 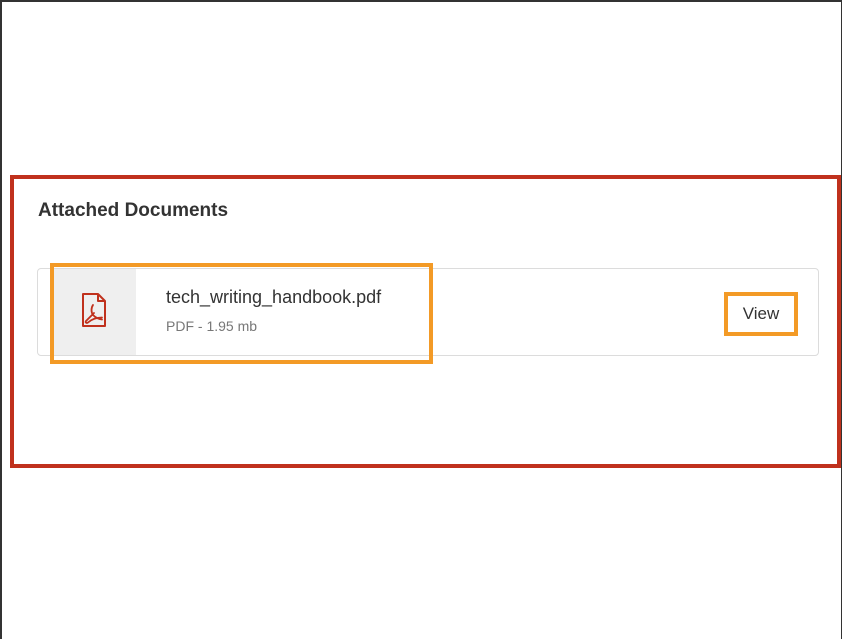 What do you see at coordinates (212, 326) in the screenshot?
I see `document-file-meta: PDF - 1.95 mb` at bounding box center [212, 326].